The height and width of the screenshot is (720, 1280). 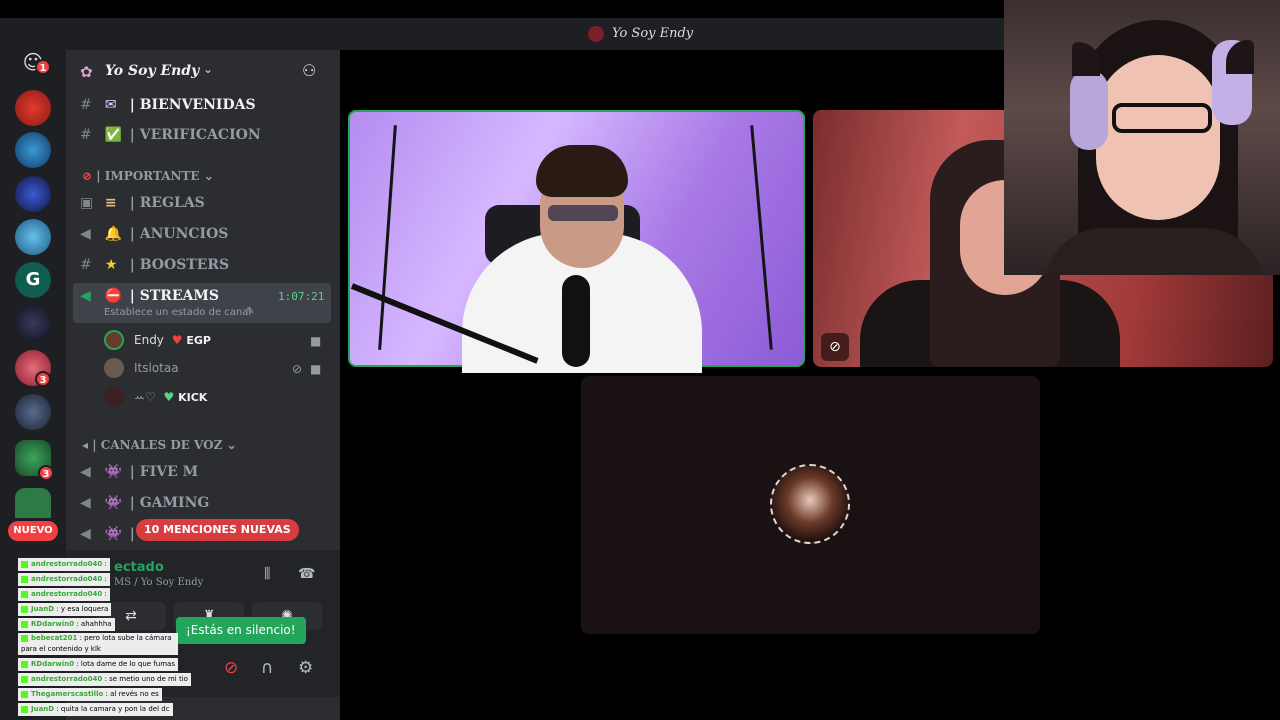 I want to click on green-heart-icon: ♥, so click(x=169, y=397).